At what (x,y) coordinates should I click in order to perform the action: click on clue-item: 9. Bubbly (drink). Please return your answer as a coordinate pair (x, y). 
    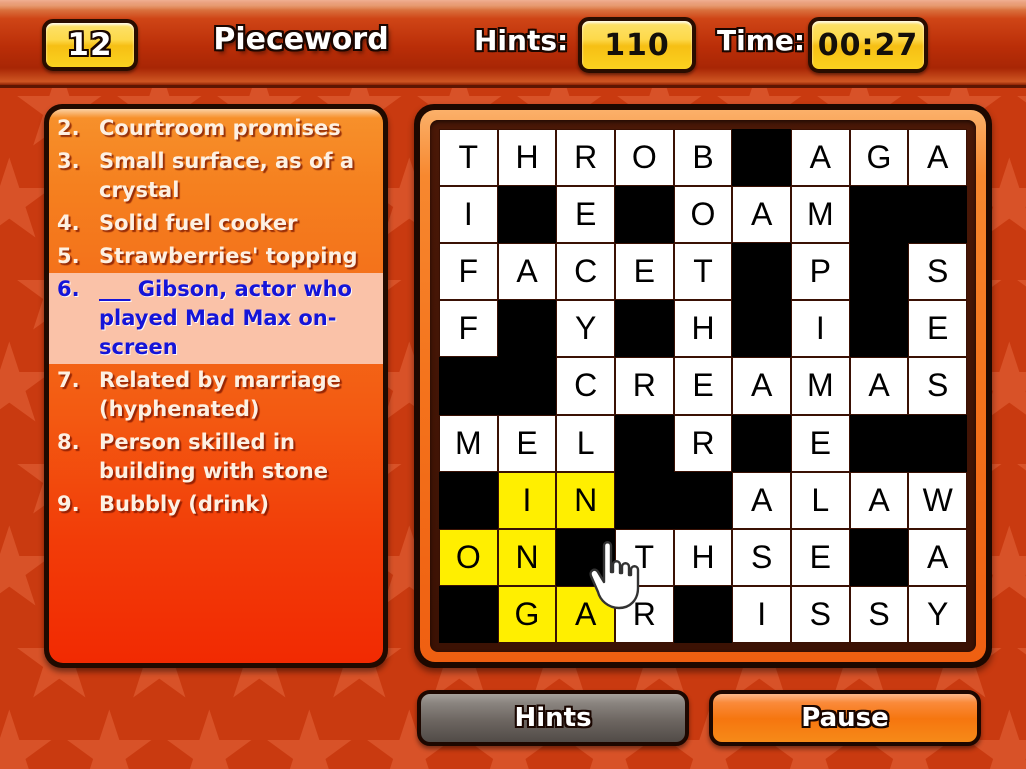
    Looking at the image, I should click on (216, 504).